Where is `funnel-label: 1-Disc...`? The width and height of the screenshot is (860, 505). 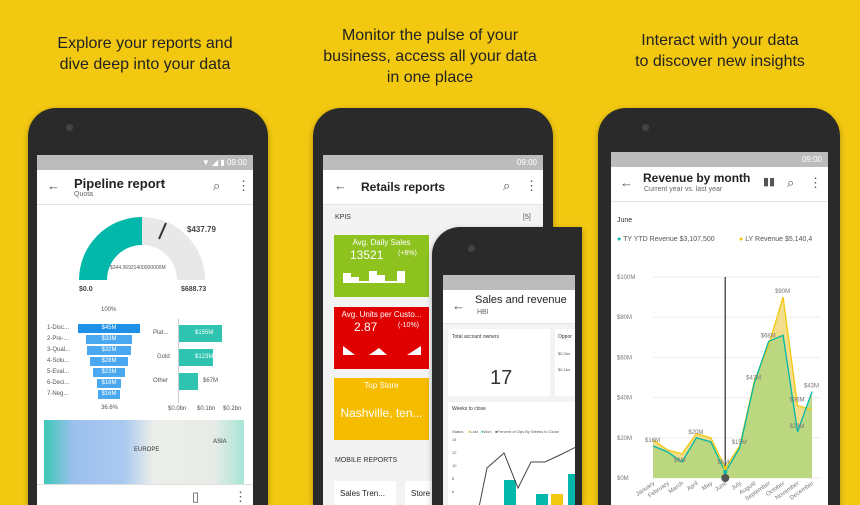 funnel-label: 1-Disc... is located at coordinates (58, 328).